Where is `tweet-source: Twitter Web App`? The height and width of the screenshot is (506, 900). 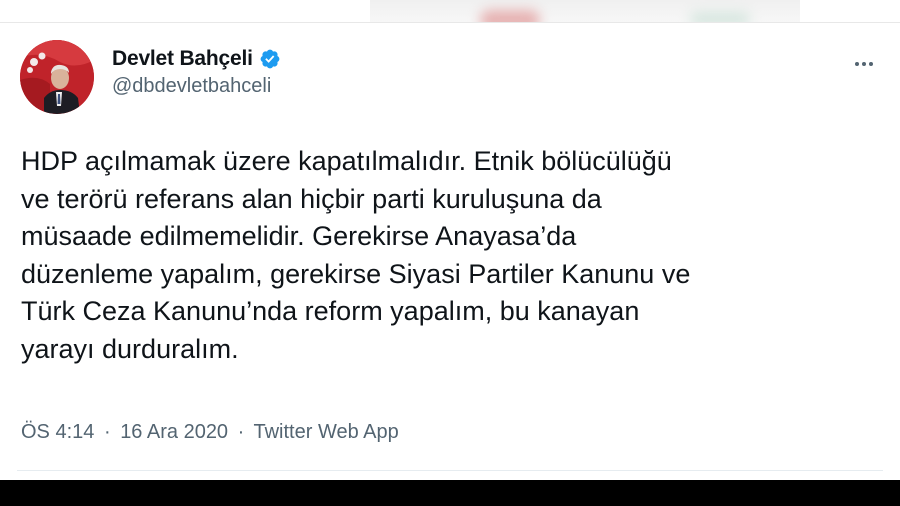
tweet-source: Twitter Web App is located at coordinates (326, 432).